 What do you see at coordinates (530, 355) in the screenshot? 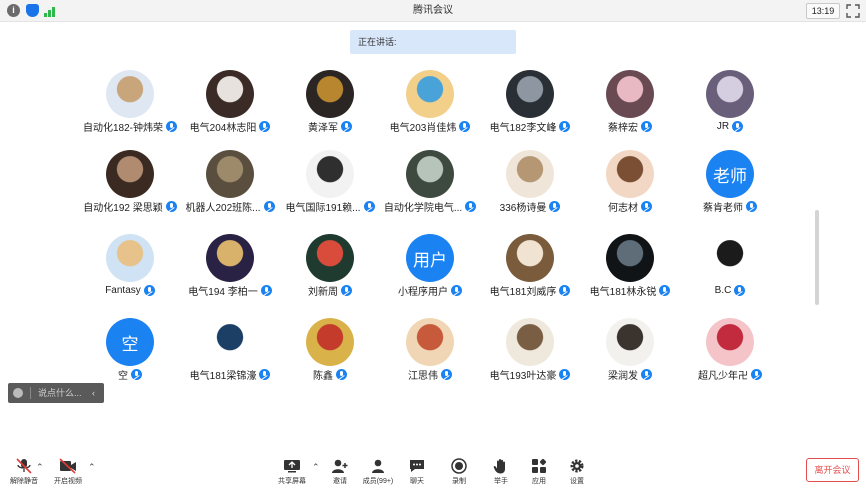
I see `participant-tile: 电气193叶达豪` at bounding box center [530, 355].